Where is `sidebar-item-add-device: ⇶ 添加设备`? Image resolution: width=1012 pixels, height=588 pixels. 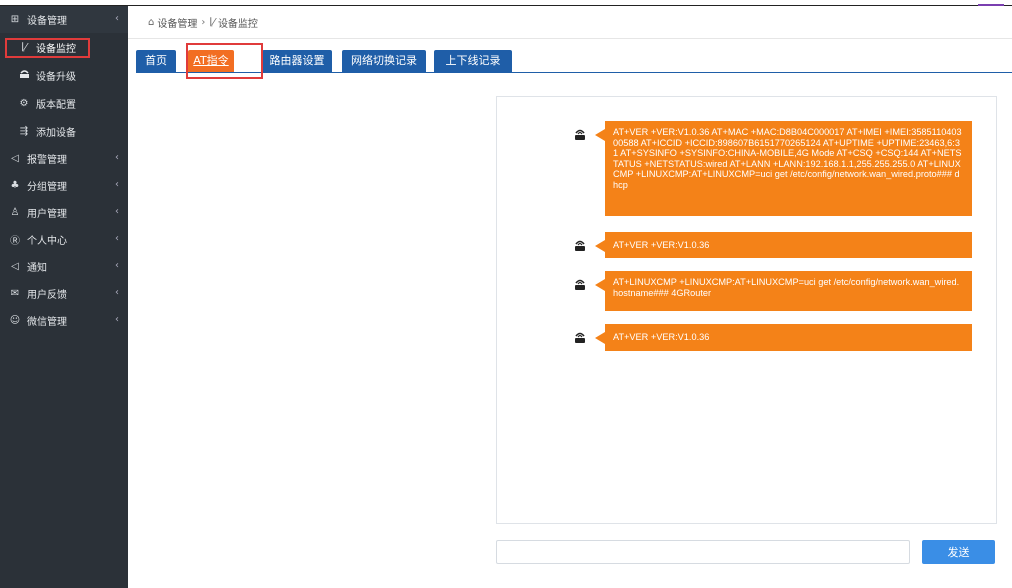 sidebar-item-add-device: ⇶ 添加设备 is located at coordinates (64, 131).